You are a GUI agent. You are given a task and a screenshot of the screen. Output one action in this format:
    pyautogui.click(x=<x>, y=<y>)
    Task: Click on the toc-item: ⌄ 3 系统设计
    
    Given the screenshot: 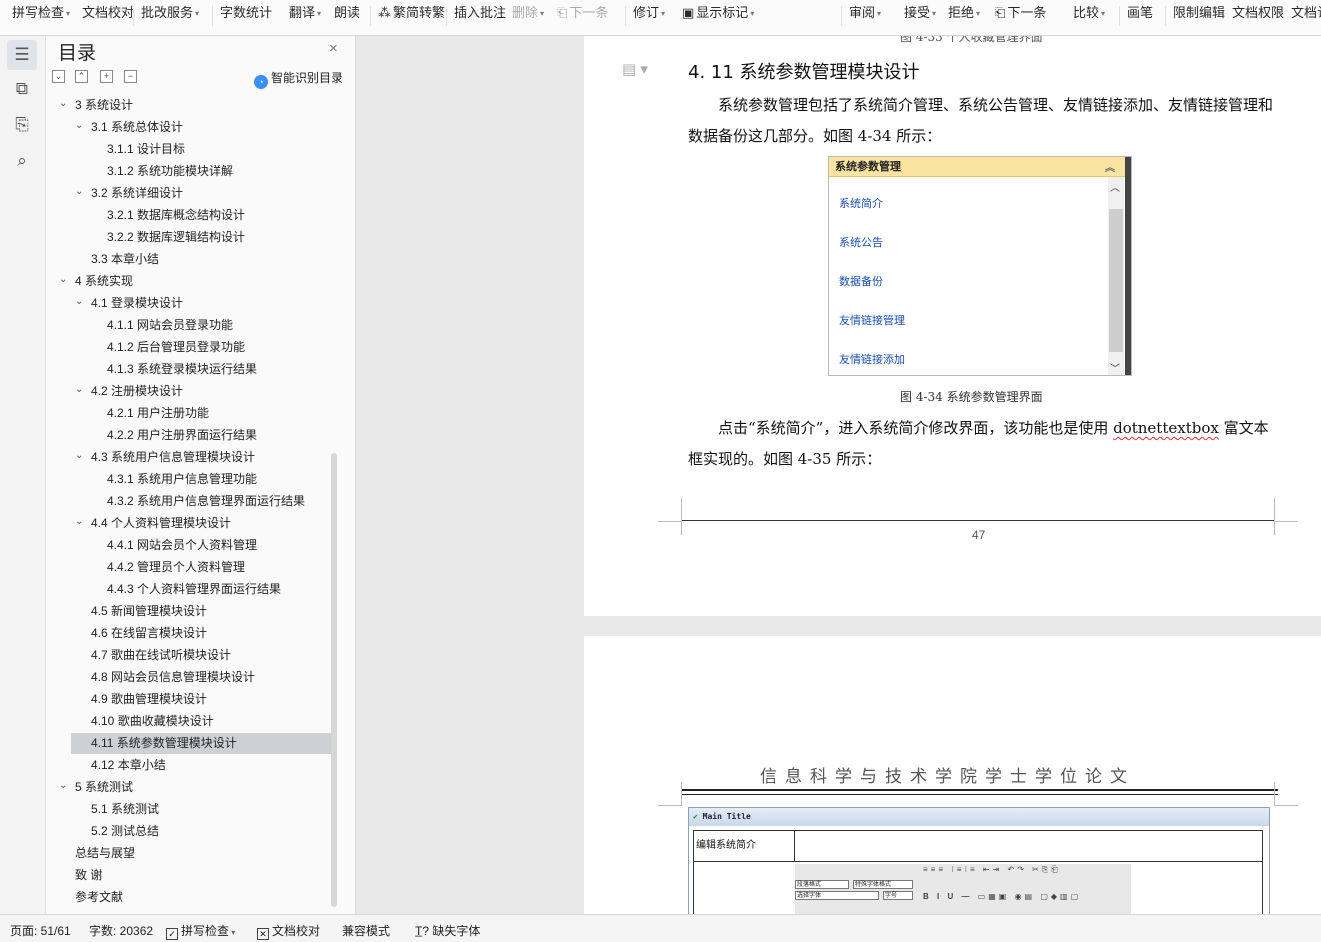 What is the action you would take?
    pyautogui.click(x=188, y=105)
    